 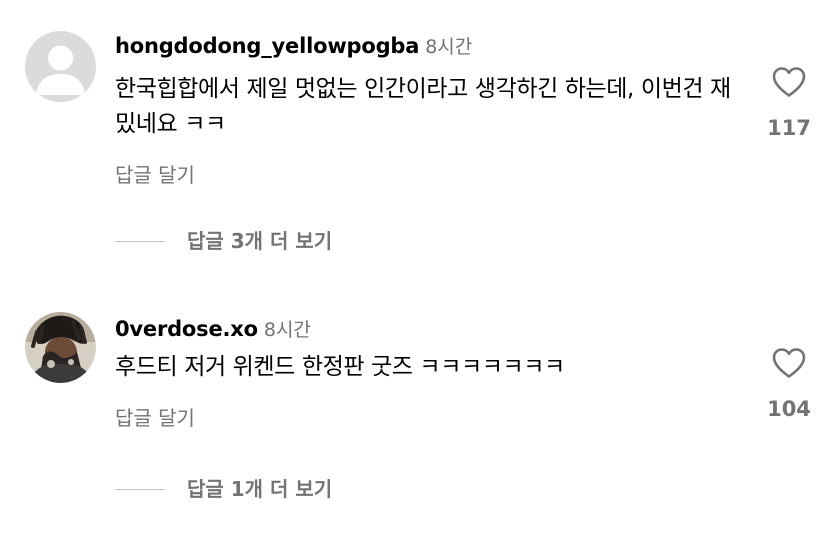 I want to click on view-more-replies-button: 답글 3개 더 보기, so click(x=223, y=241).